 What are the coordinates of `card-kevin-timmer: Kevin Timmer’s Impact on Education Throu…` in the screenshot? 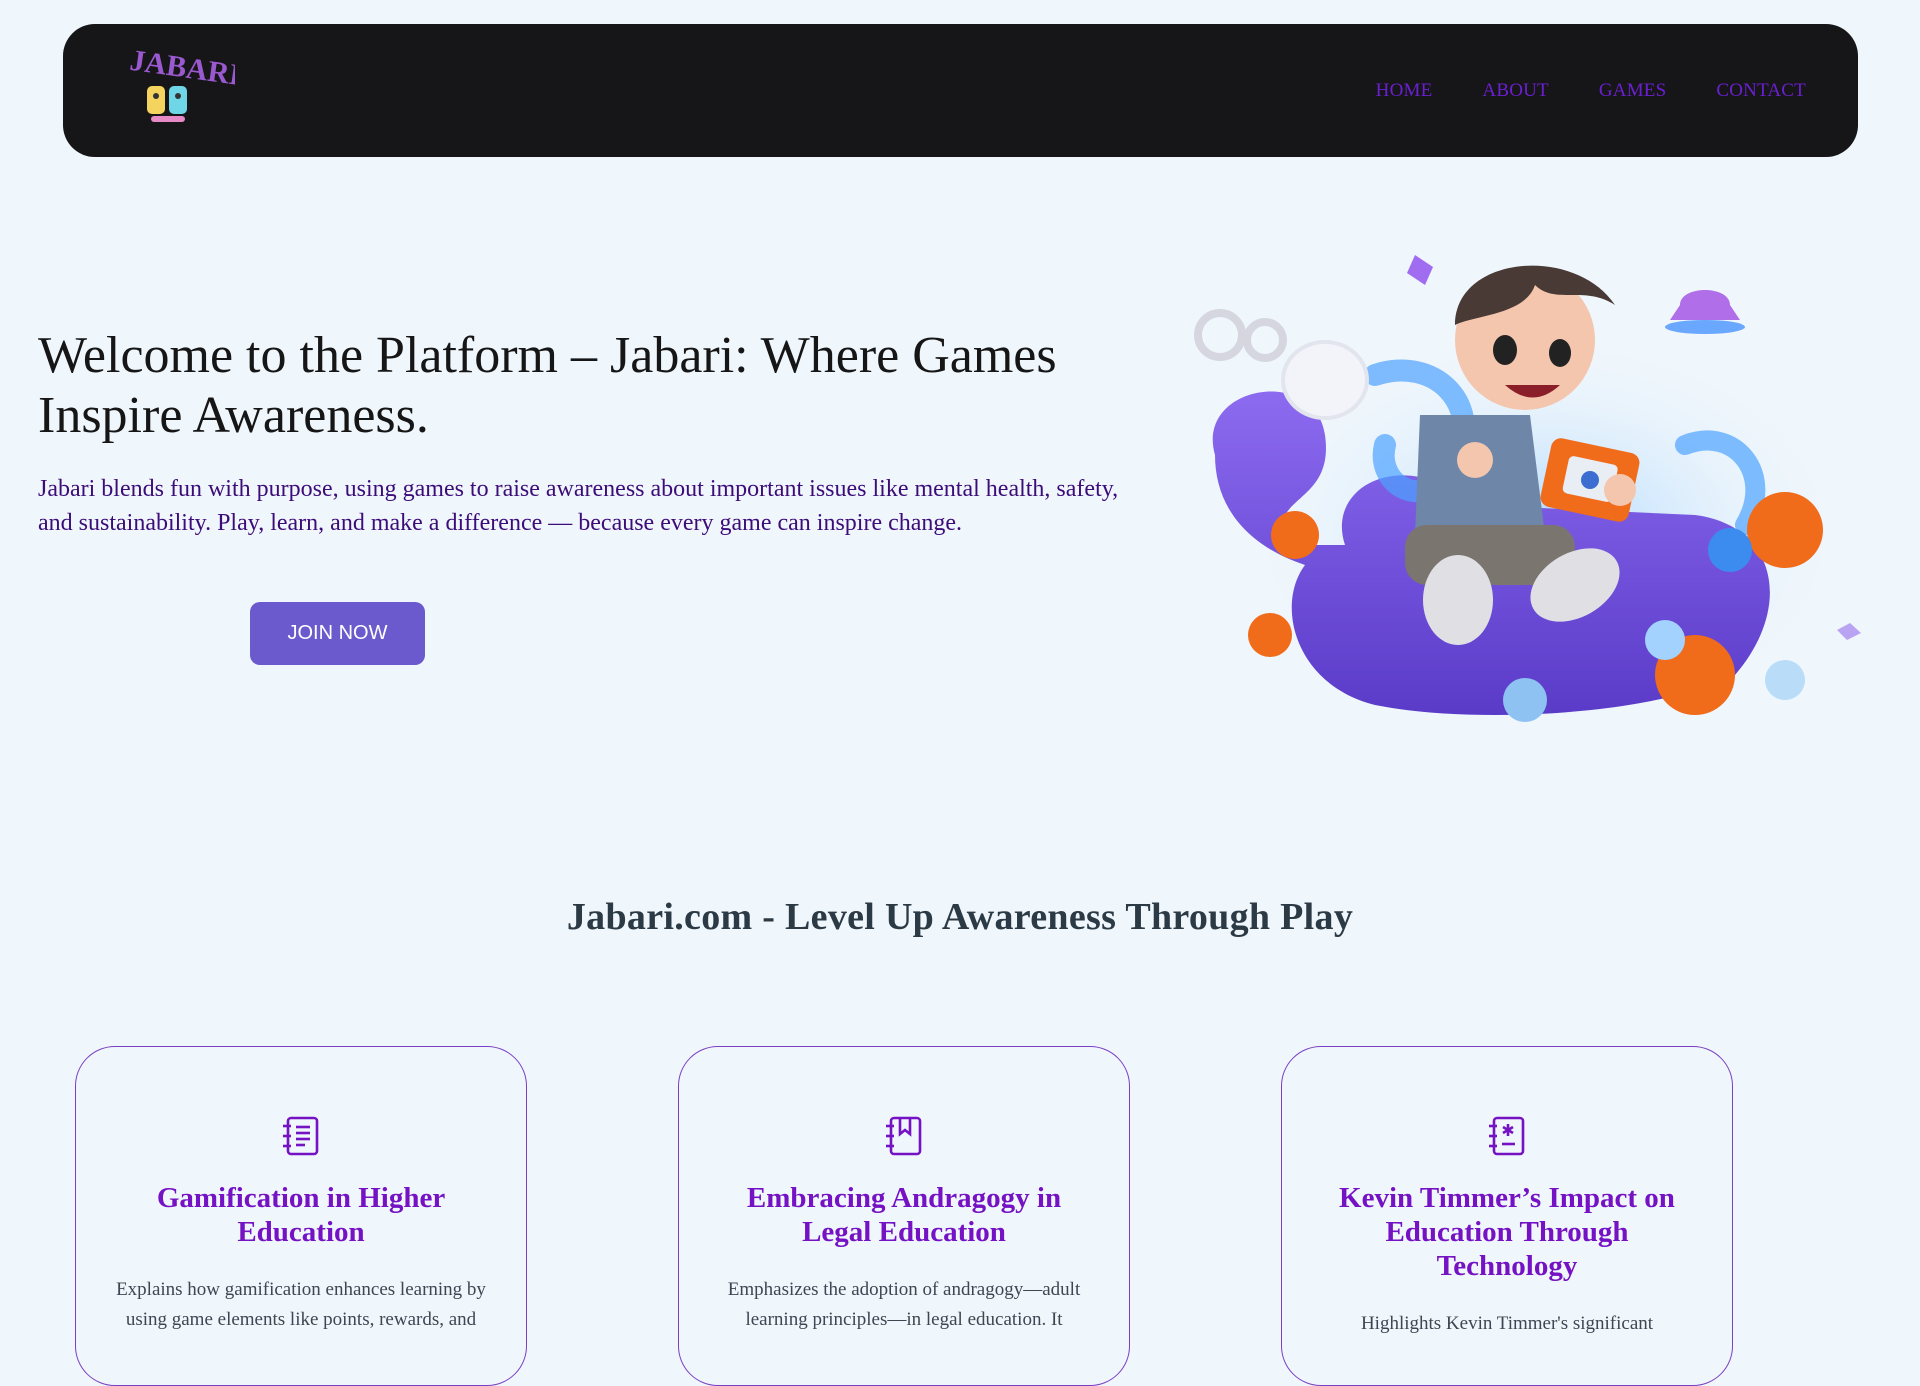 It's located at (1507, 1216).